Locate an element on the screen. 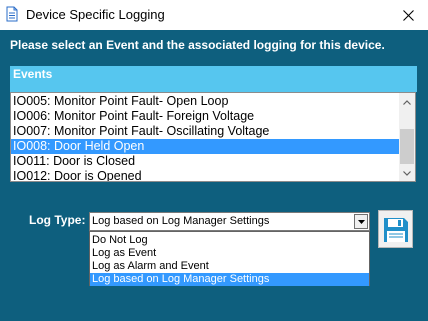  close-button is located at coordinates (408, 15).